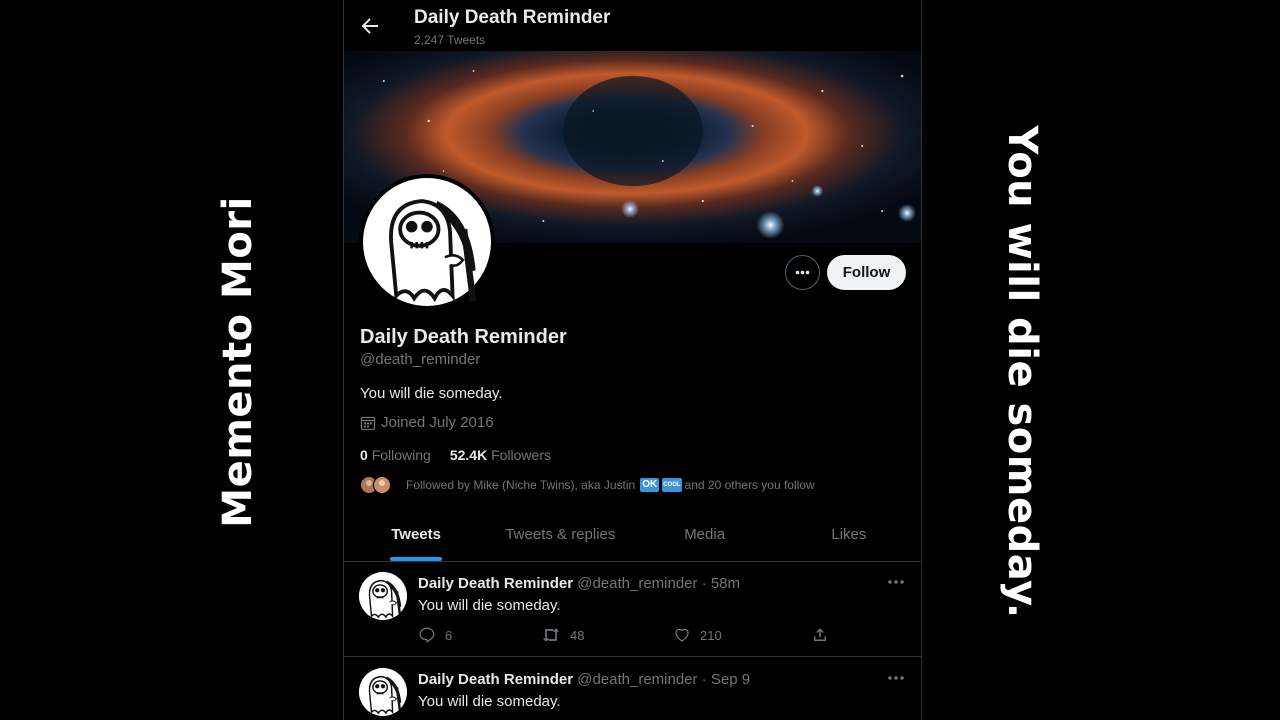  Describe the element at coordinates (672, 485) in the screenshot. I see `cool-emoji-icon: COOL` at that location.